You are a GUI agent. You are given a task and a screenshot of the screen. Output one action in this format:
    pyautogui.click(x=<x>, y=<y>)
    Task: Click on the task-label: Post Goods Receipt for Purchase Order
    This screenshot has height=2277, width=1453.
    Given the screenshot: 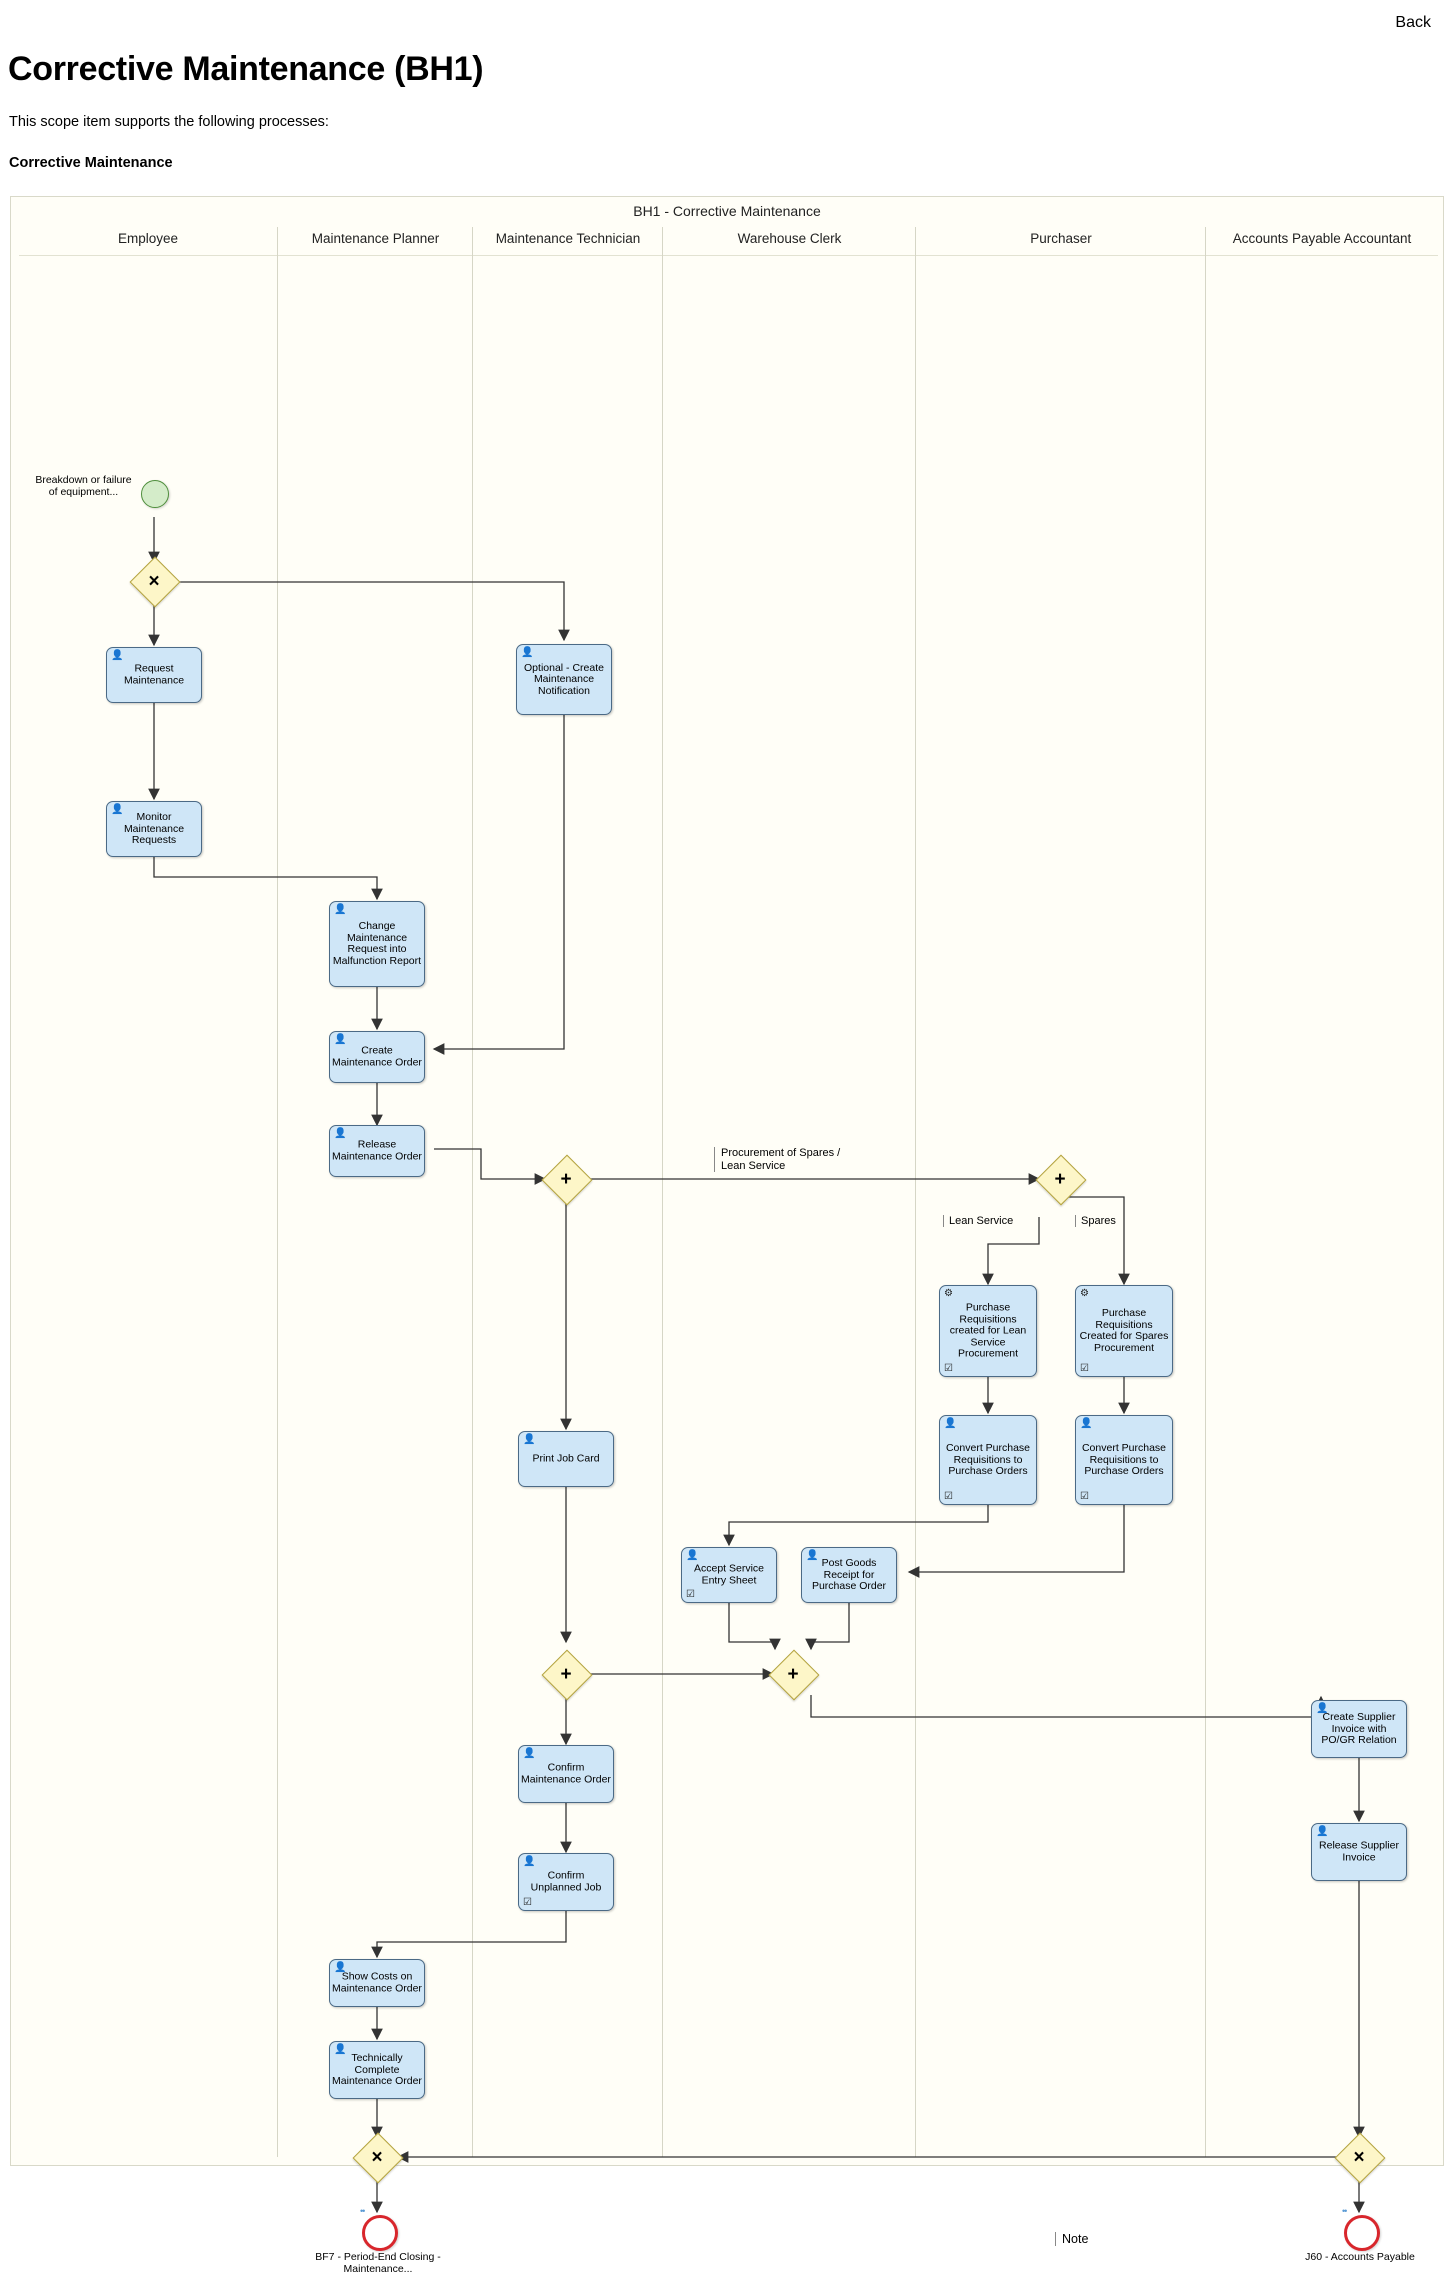 What is the action you would take?
    pyautogui.click(x=849, y=1574)
    